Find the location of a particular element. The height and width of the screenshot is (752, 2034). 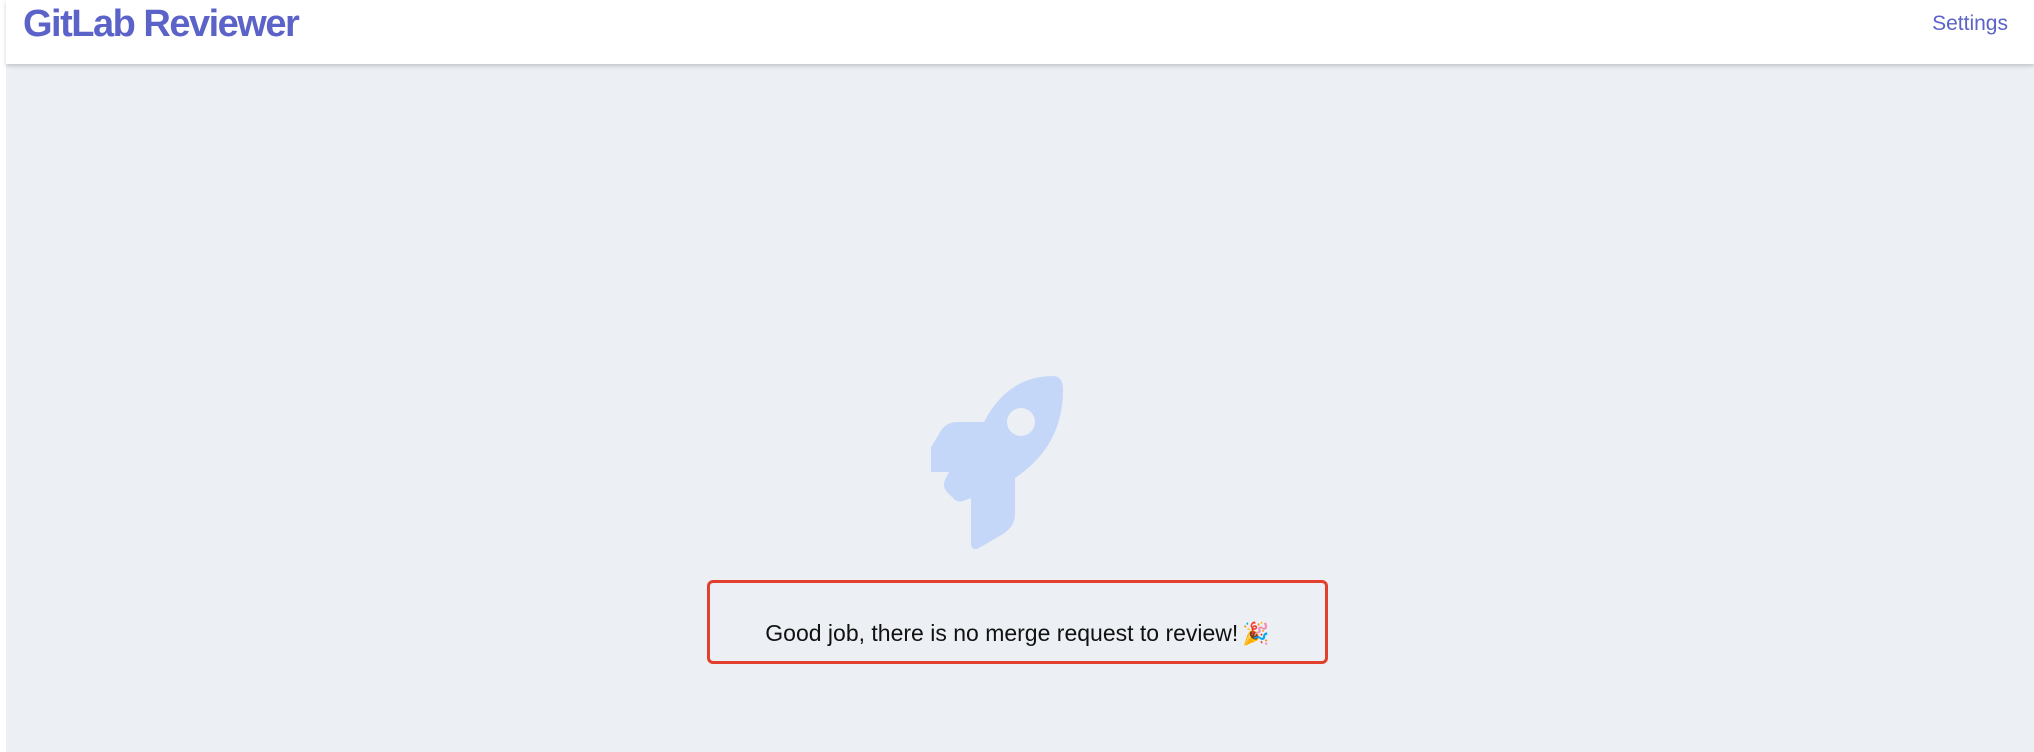

rocket-icon is located at coordinates (997, 463).